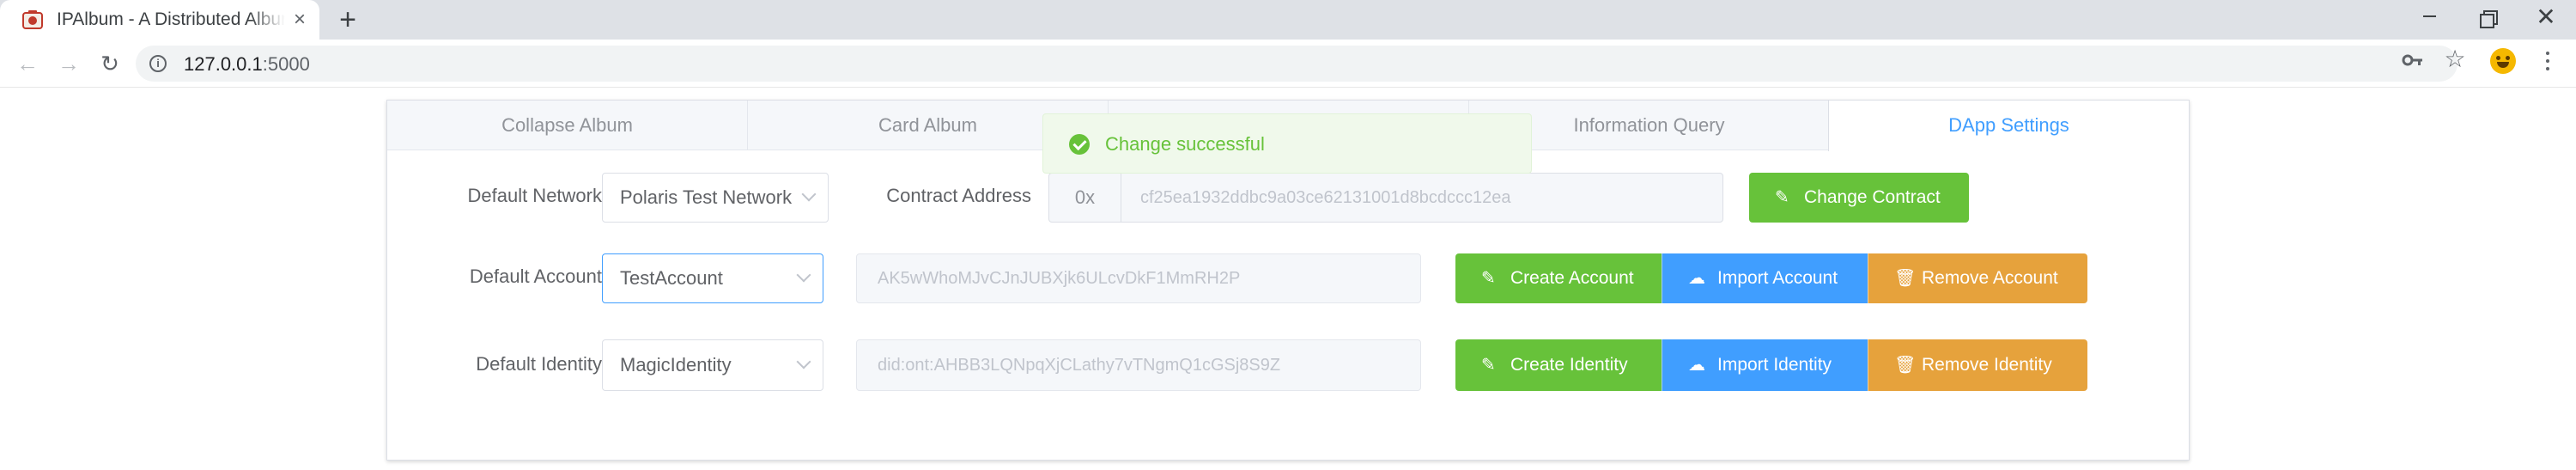  What do you see at coordinates (286, 64) in the screenshot?
I see `url-port: :5000` at bounding box center [286, 64].